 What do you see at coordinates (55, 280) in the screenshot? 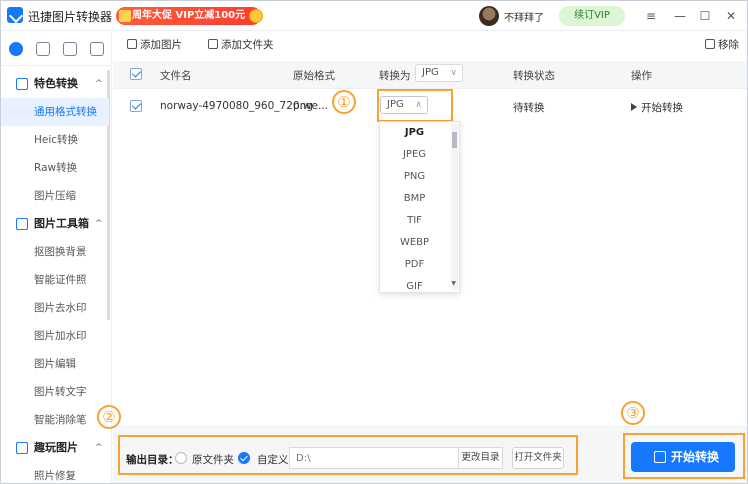
I see `sidebar-item-id-photo: 智能证件照` at bounding box center [55, 280].